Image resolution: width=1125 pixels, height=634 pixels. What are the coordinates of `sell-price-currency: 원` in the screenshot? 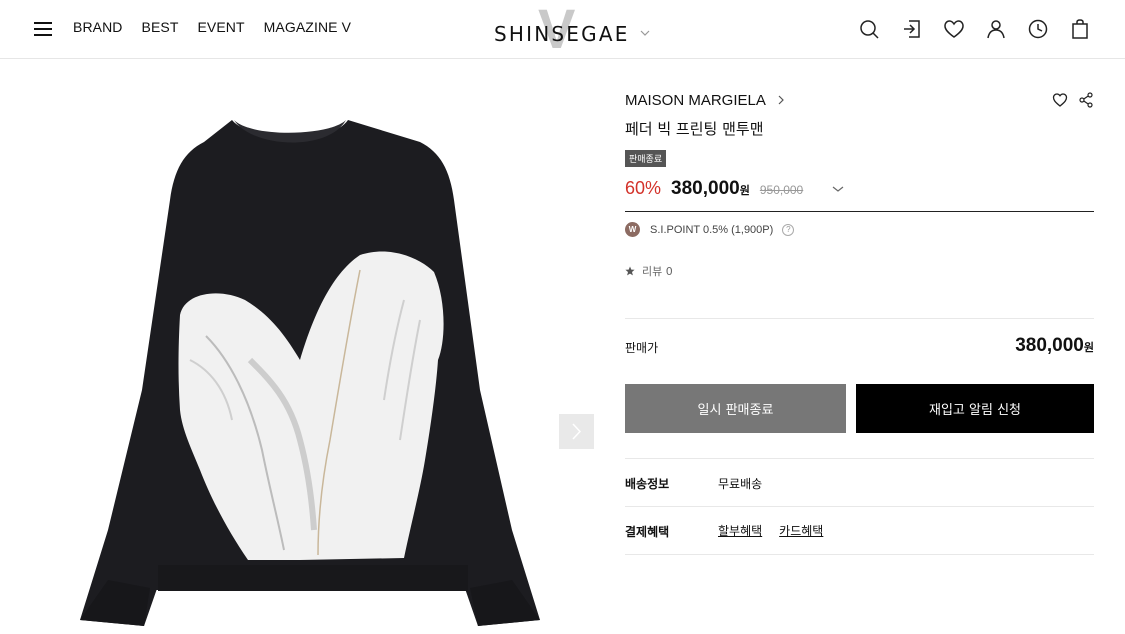 It's located at (1088, 347).